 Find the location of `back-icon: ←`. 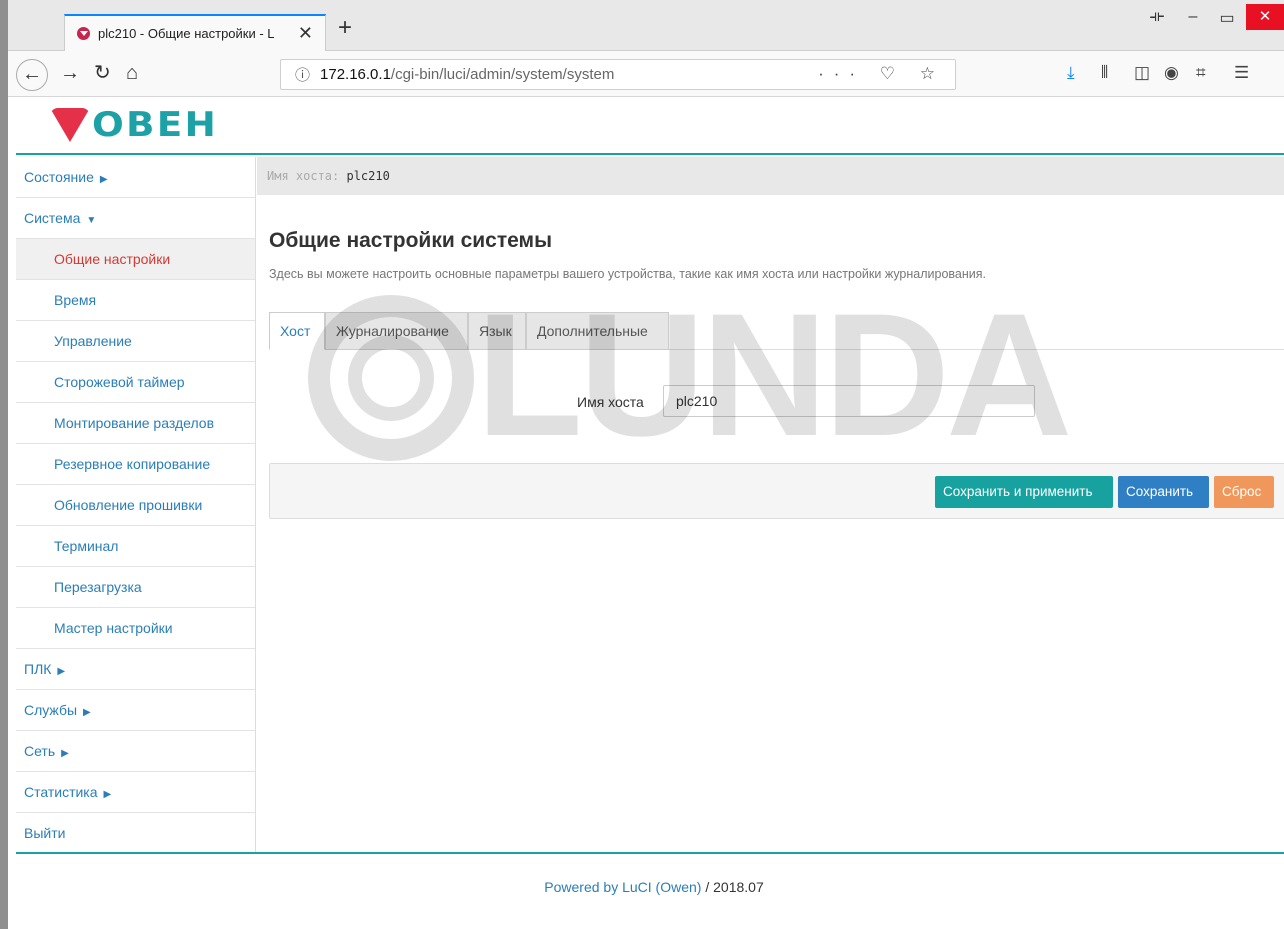

back-icon: ← is located at coordinates (32, 75).